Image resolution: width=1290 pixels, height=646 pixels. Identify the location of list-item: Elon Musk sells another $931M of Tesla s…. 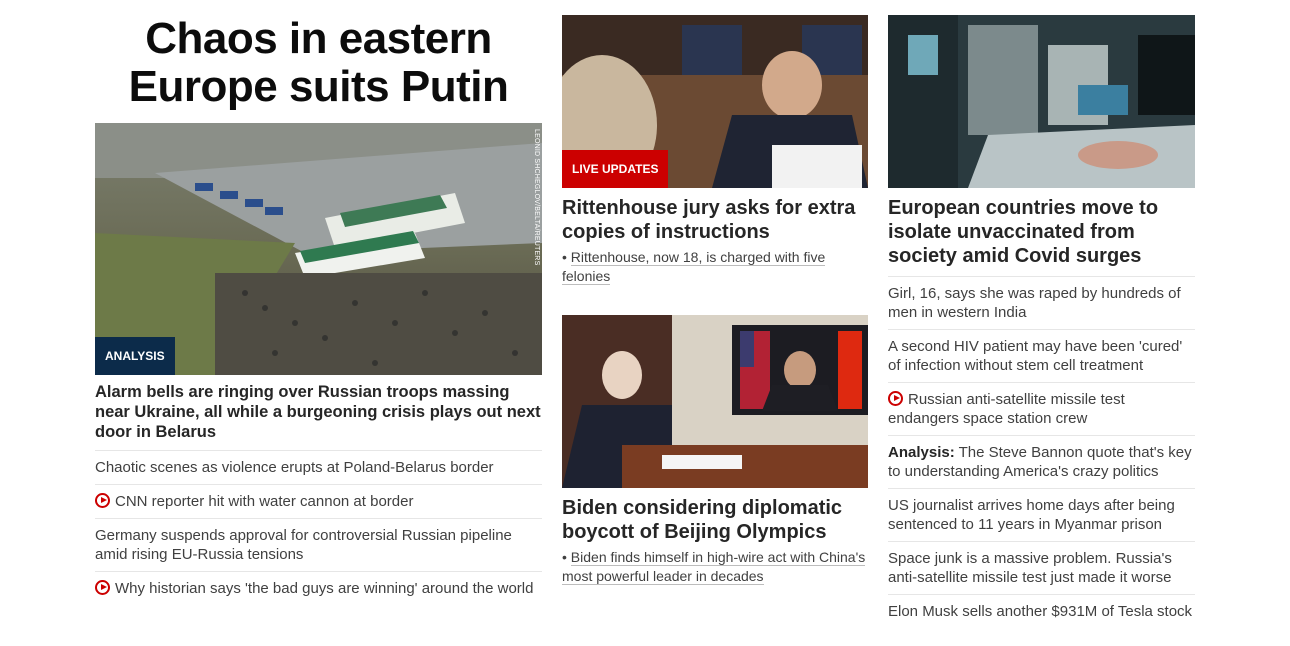
(1041, 611).